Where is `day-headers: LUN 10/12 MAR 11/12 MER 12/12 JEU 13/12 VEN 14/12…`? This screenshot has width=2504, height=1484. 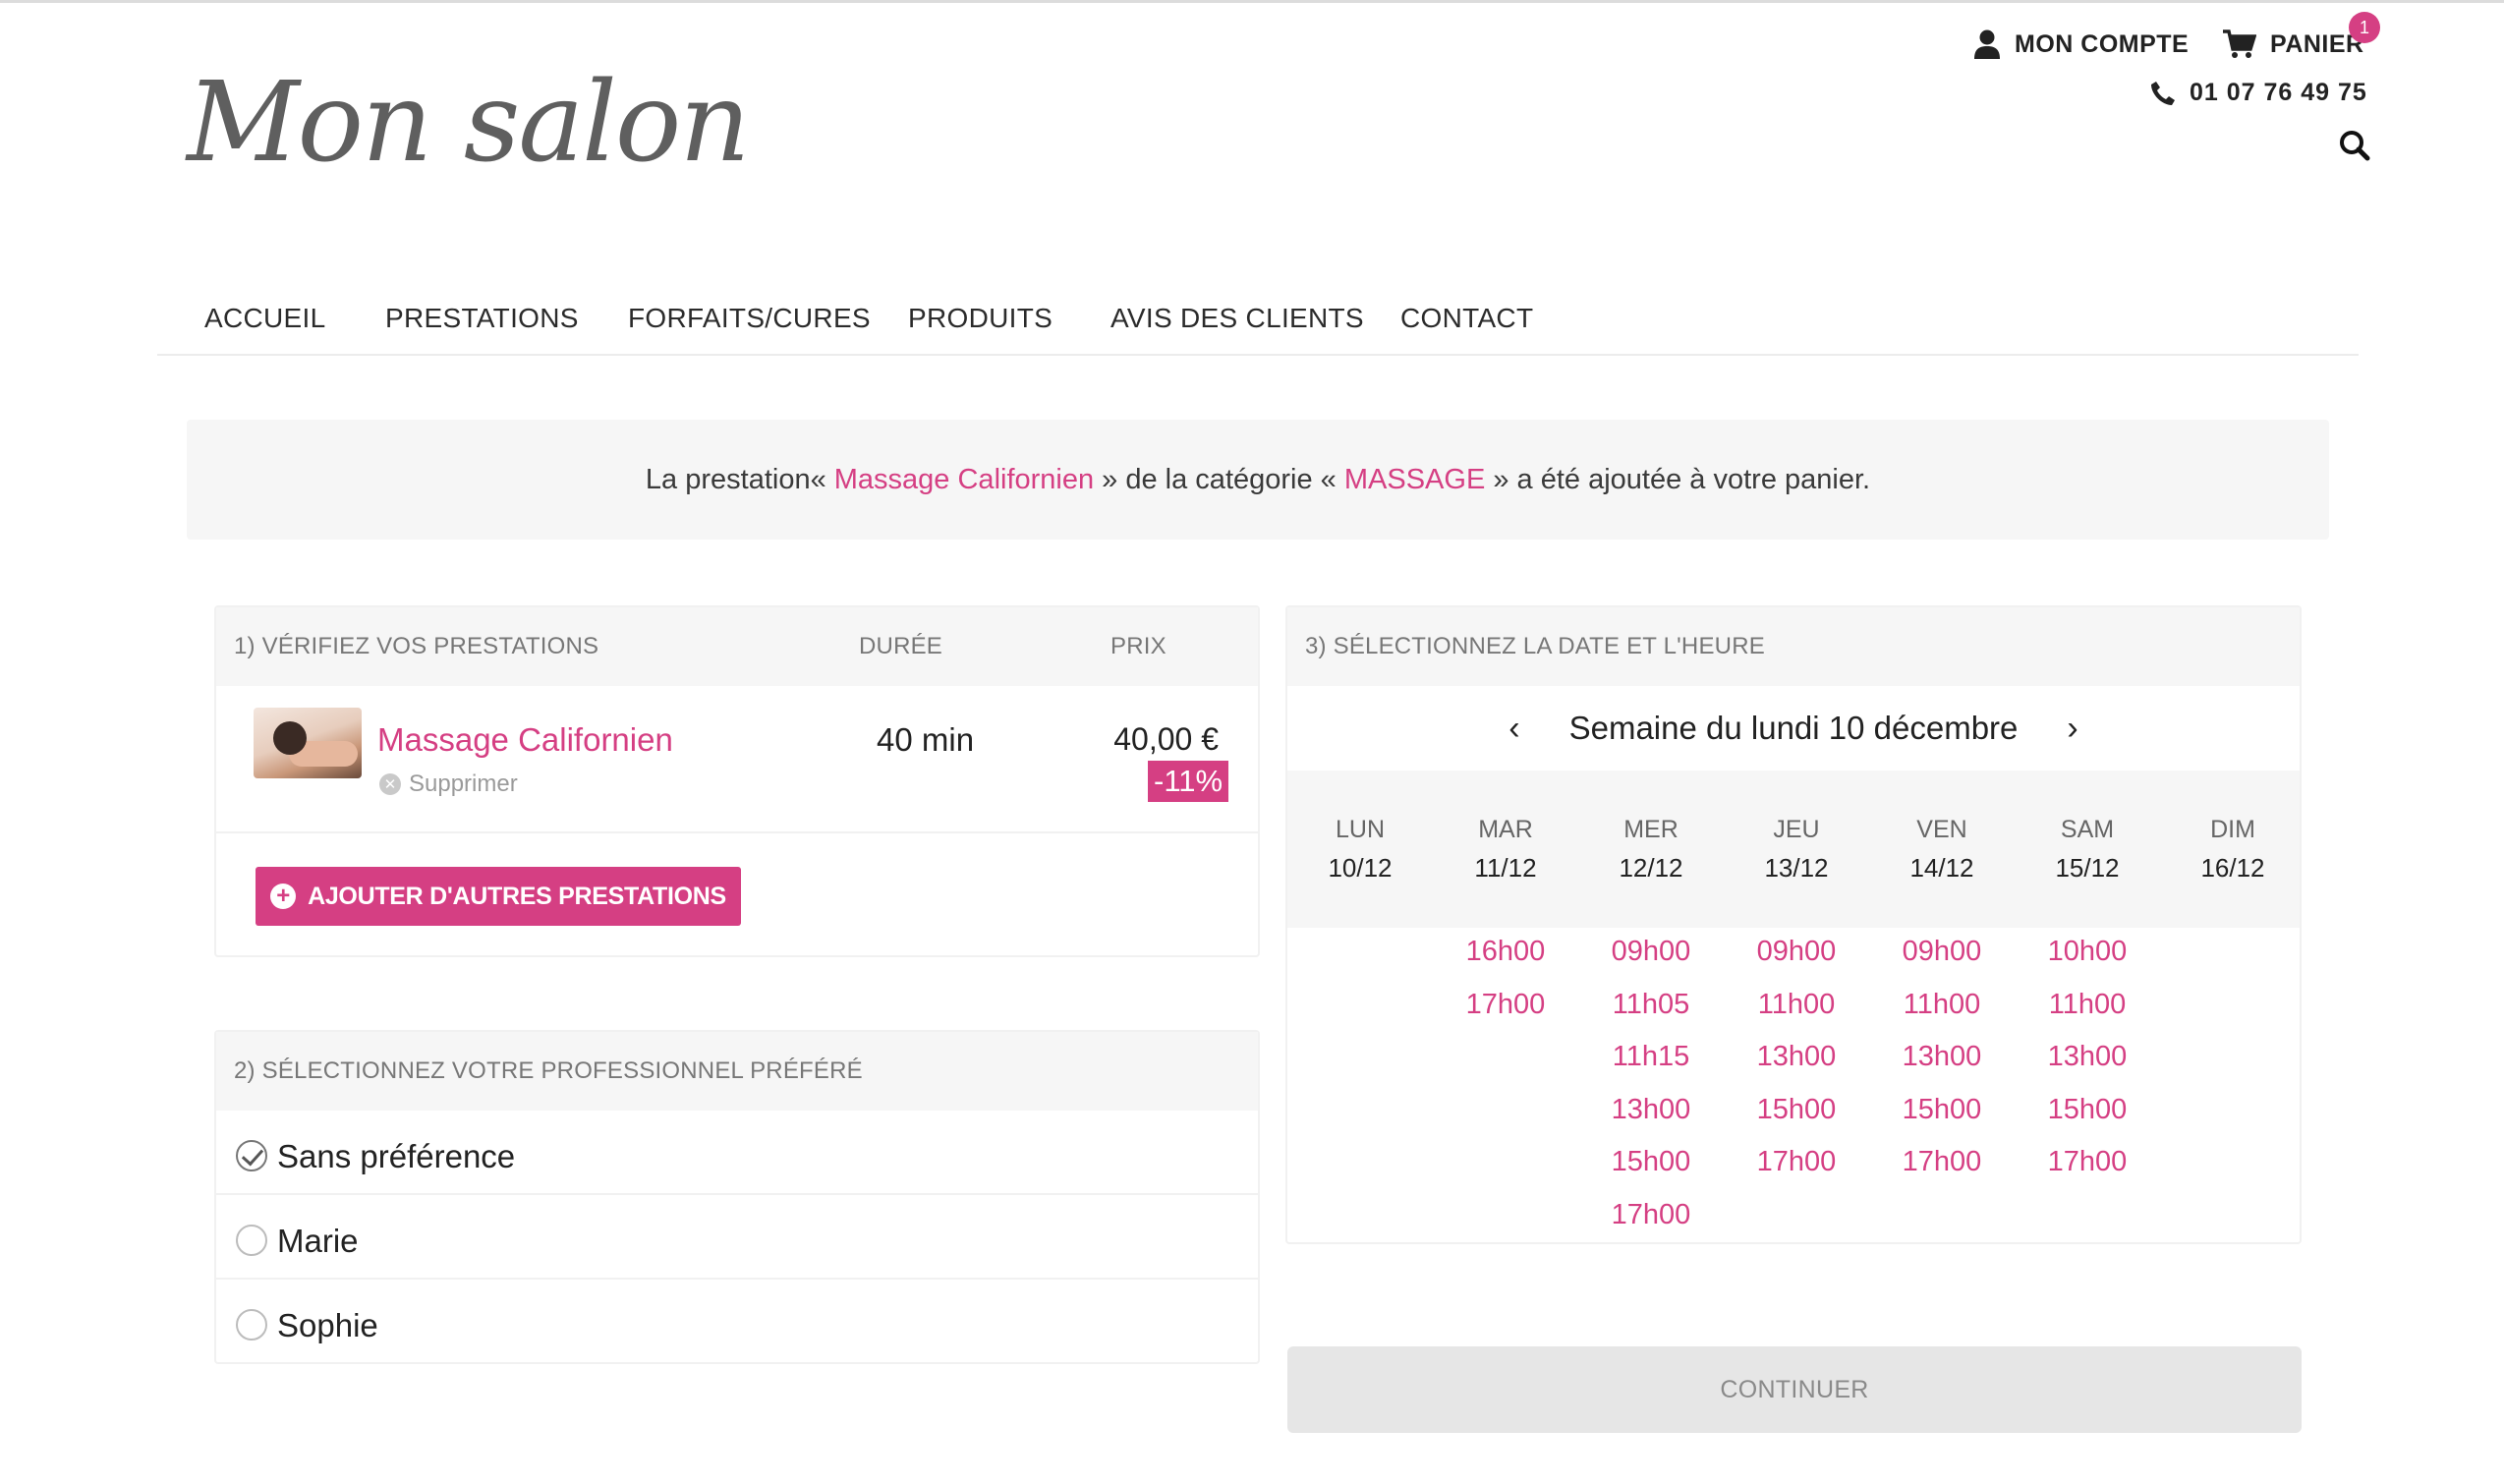 day-headers: LUN 10/12 MAR 11/12 MER 12/12 JEU 13/12 VEN 14/12… is located at coordinates (1794, 849).